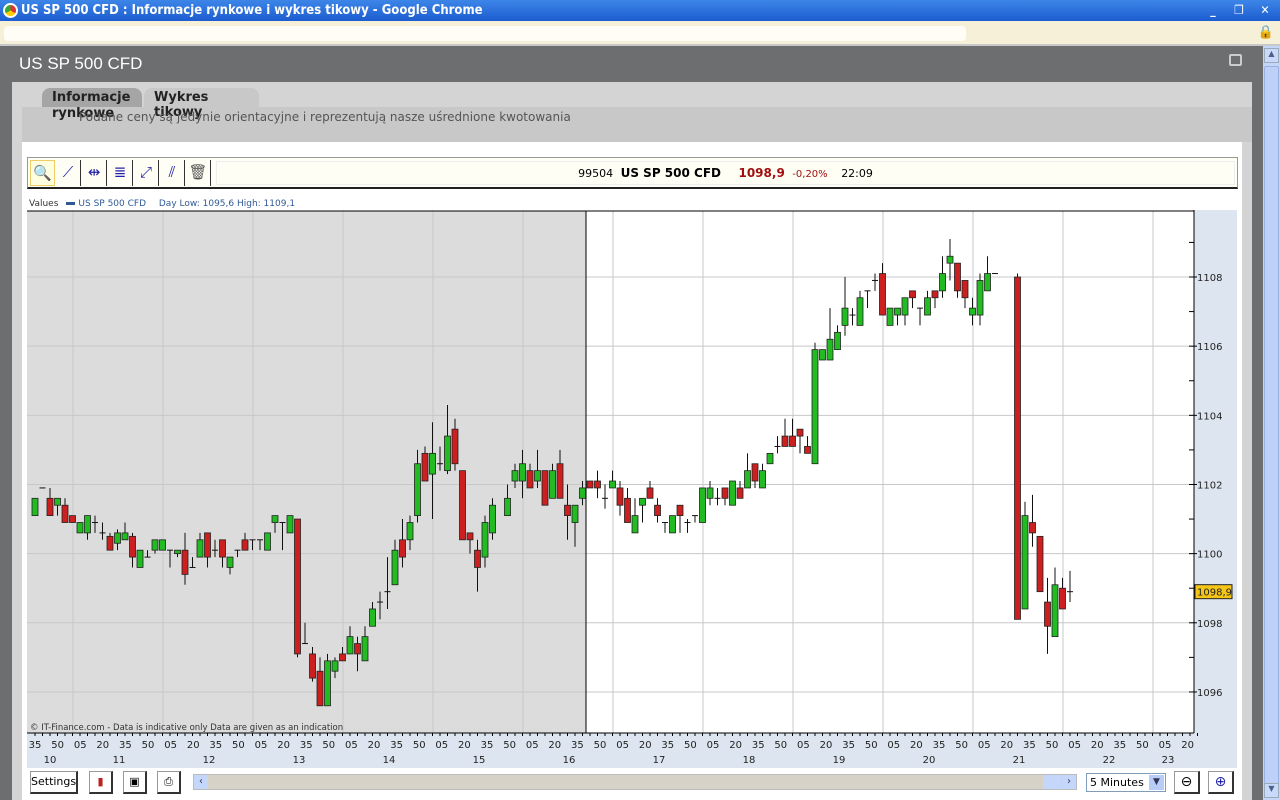  What do you see at coordinates (146, 173) in the screenshot?
I see `channel-tool-button: ⤢` at bounding box center [146, 173].